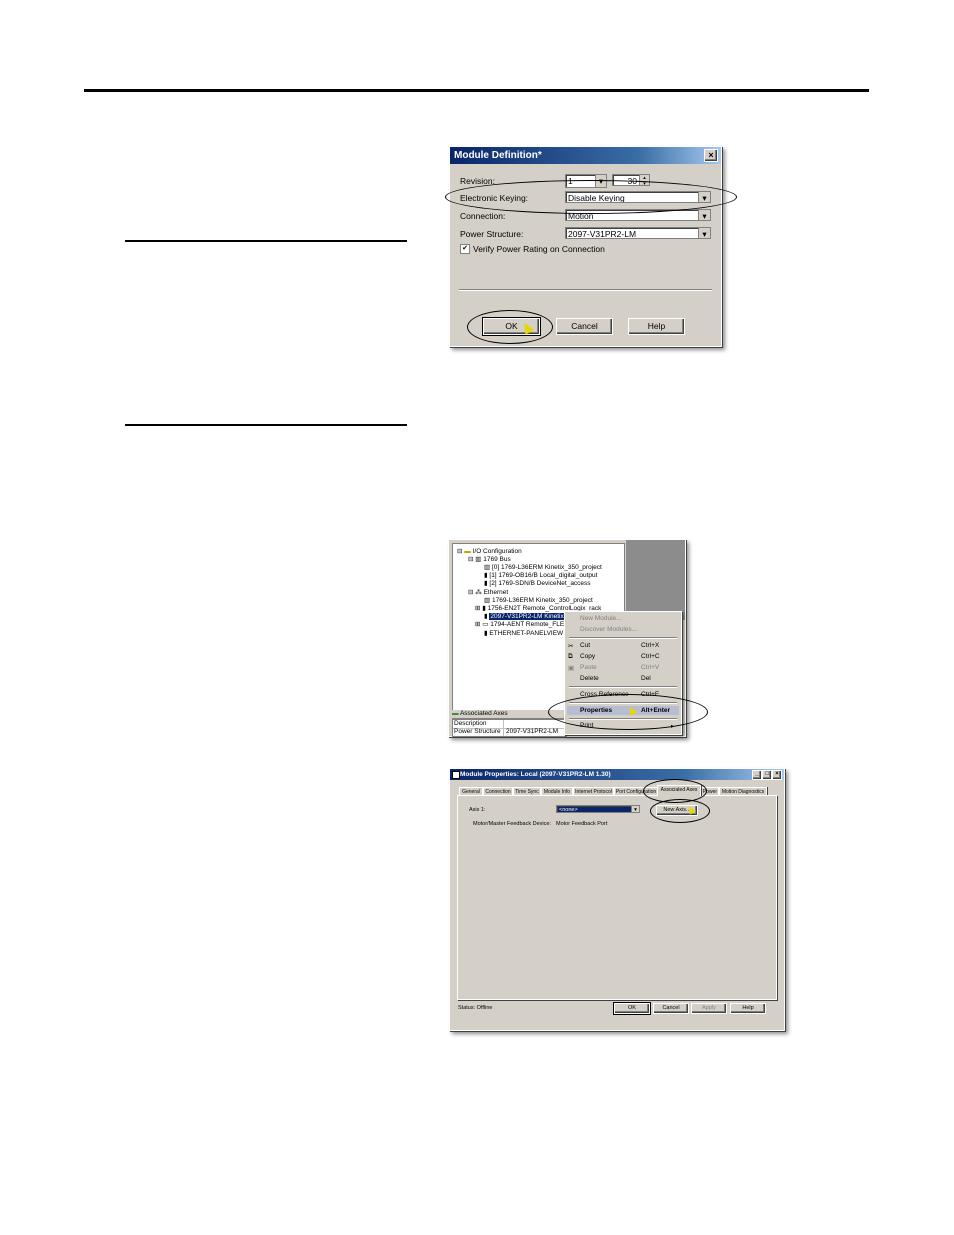  I want to click on details-title: Associated Axes, so click(483, 713).